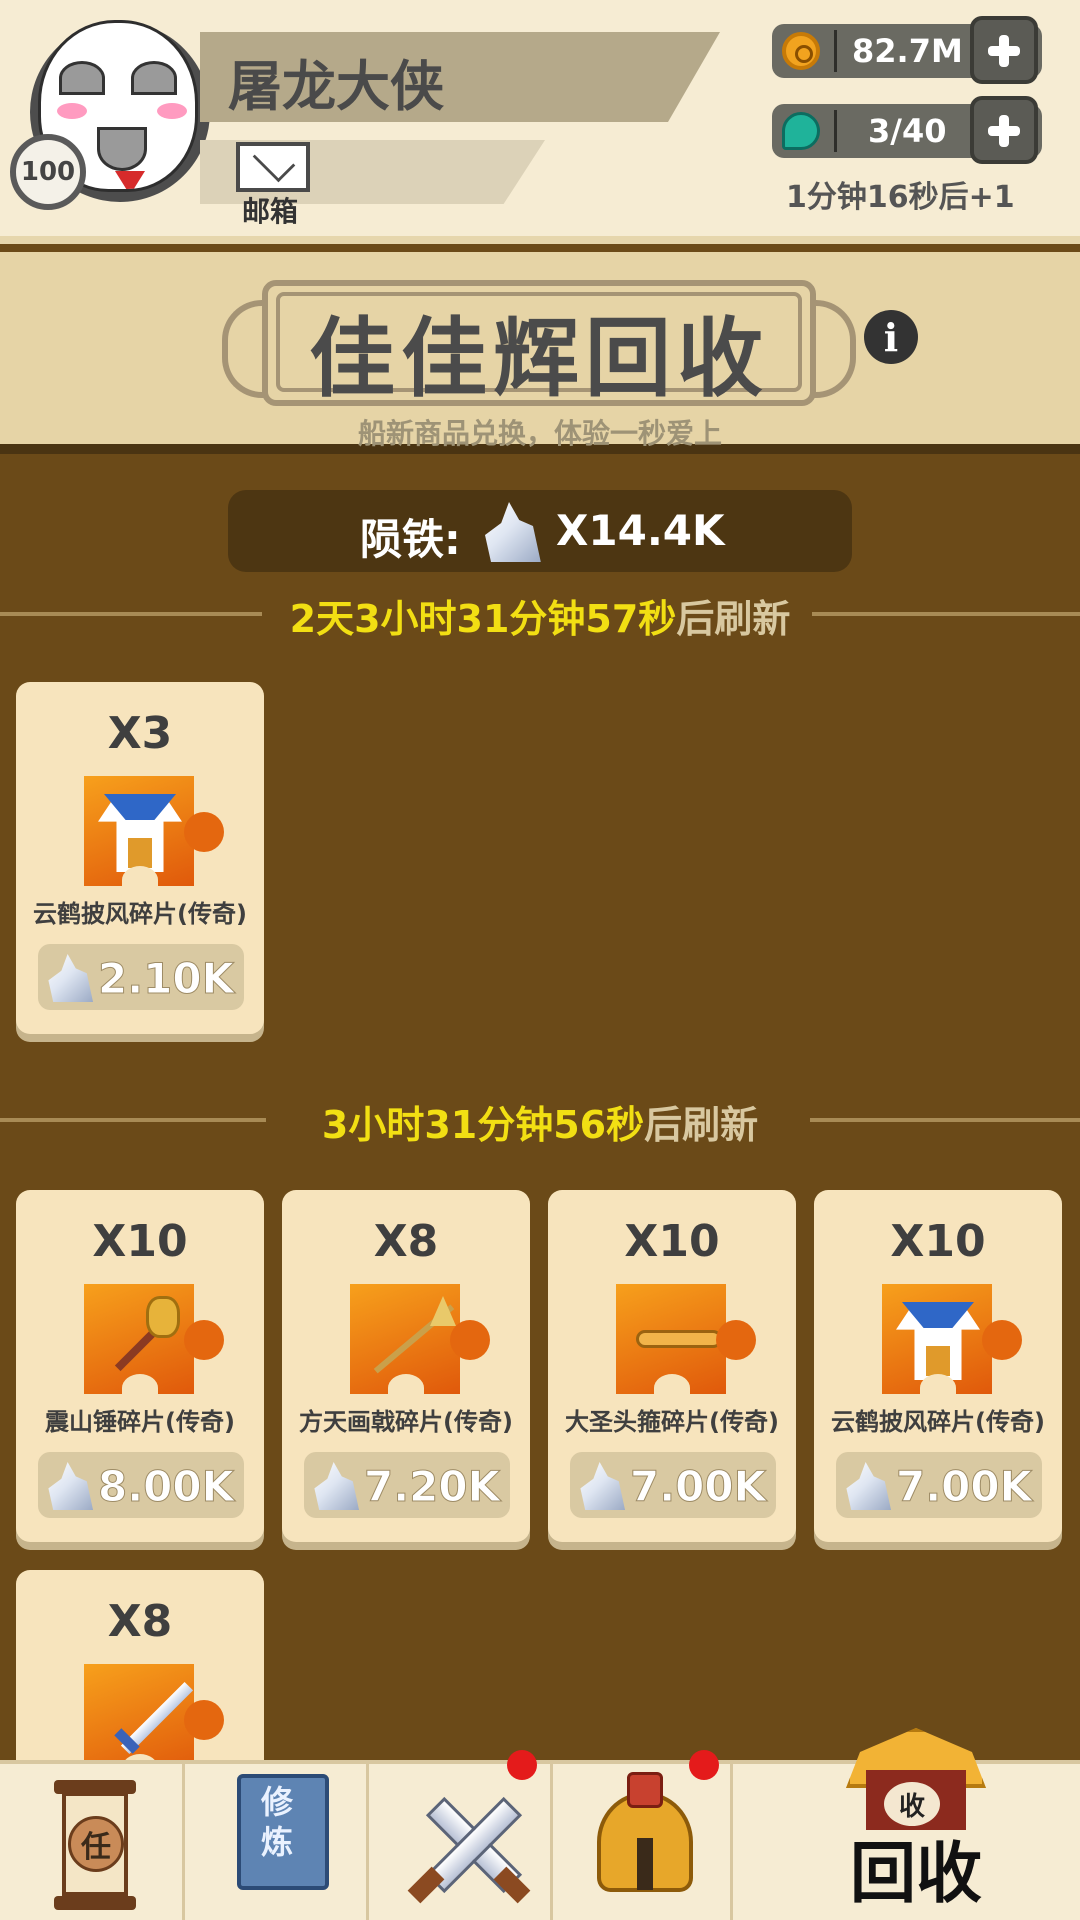 The width and height of the screenshot is (1080, 1920). Describe the element at coordinates (539, 359) in the screenshot. I see `shop-title: 佳佳辉回收` at that location.